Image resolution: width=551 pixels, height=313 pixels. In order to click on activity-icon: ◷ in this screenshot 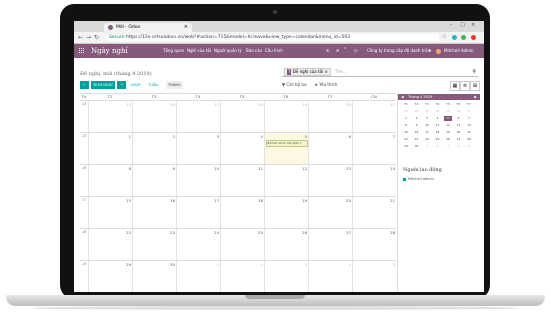, I will do `click(356, 51)`.